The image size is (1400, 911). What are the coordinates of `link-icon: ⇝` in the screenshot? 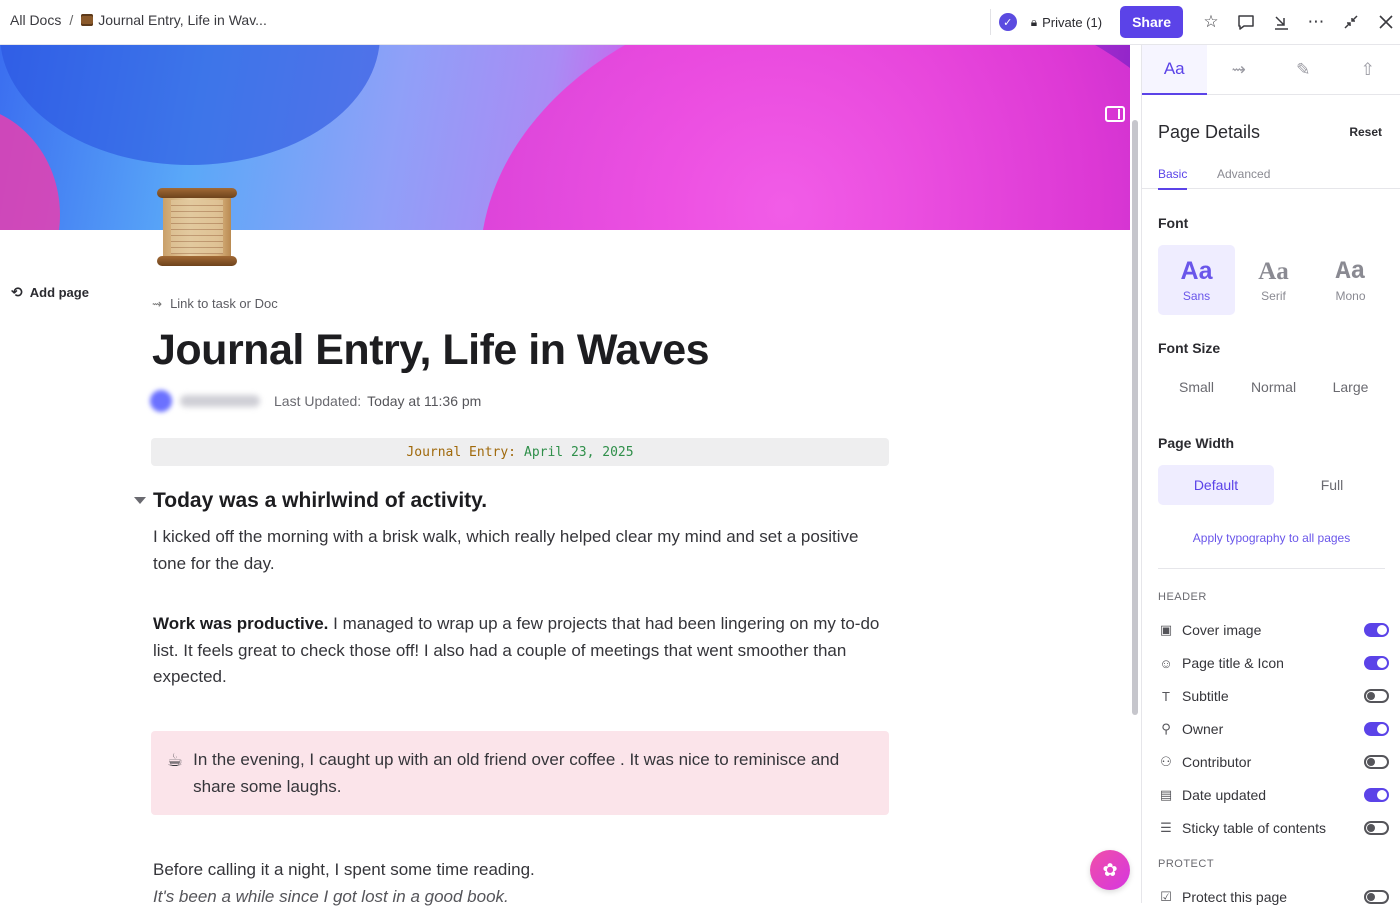 It's located at (157, 304).